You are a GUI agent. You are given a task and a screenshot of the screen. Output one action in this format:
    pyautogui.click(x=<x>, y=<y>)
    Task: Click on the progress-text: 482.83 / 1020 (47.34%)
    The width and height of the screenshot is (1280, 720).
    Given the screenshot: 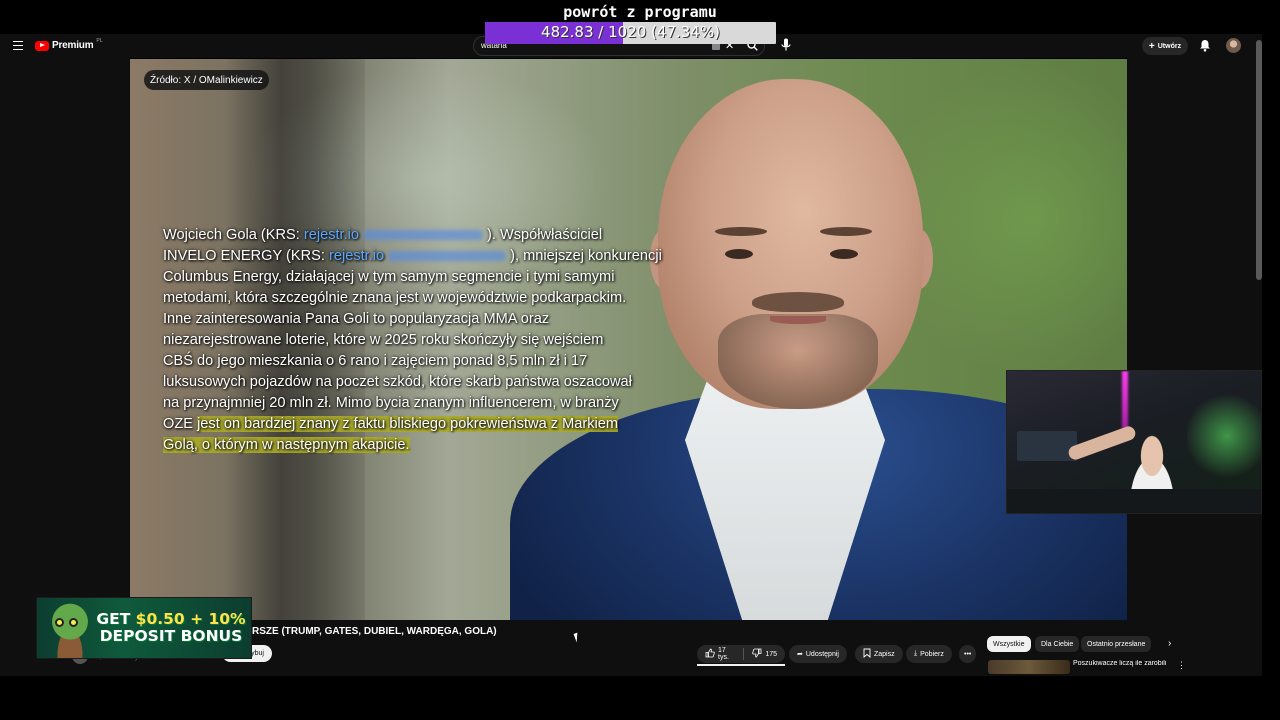 What is the action you would take?
    pyautogui.click(x=630, y=32)
    